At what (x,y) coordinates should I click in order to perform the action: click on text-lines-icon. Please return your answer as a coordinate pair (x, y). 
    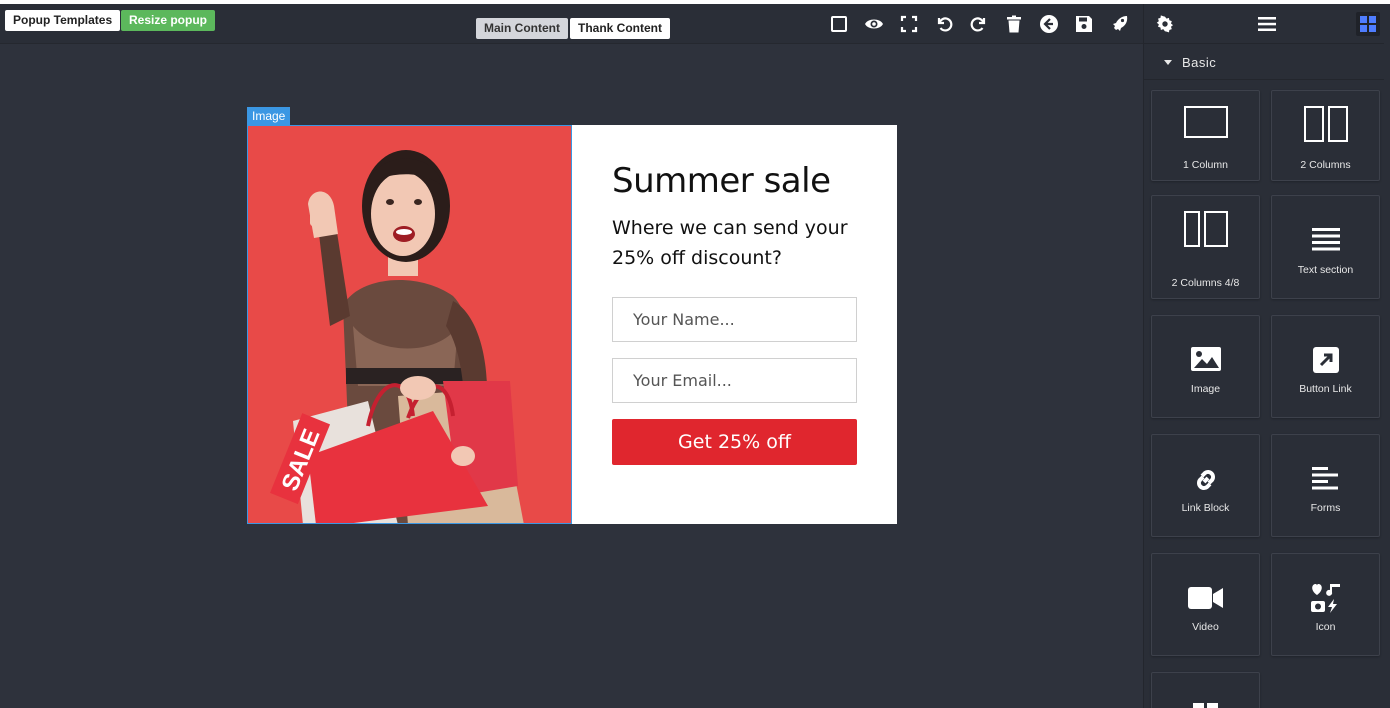
    Looking at the image, I should click on (1325, 240).